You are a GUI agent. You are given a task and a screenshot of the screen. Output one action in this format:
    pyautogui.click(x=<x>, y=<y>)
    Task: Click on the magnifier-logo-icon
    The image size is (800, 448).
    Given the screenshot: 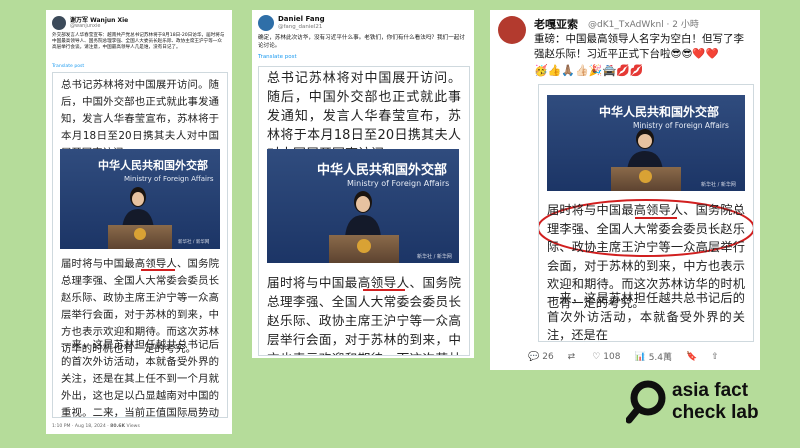 What is the action you would take?
    pyautogui.click(x=646, y=402)
    